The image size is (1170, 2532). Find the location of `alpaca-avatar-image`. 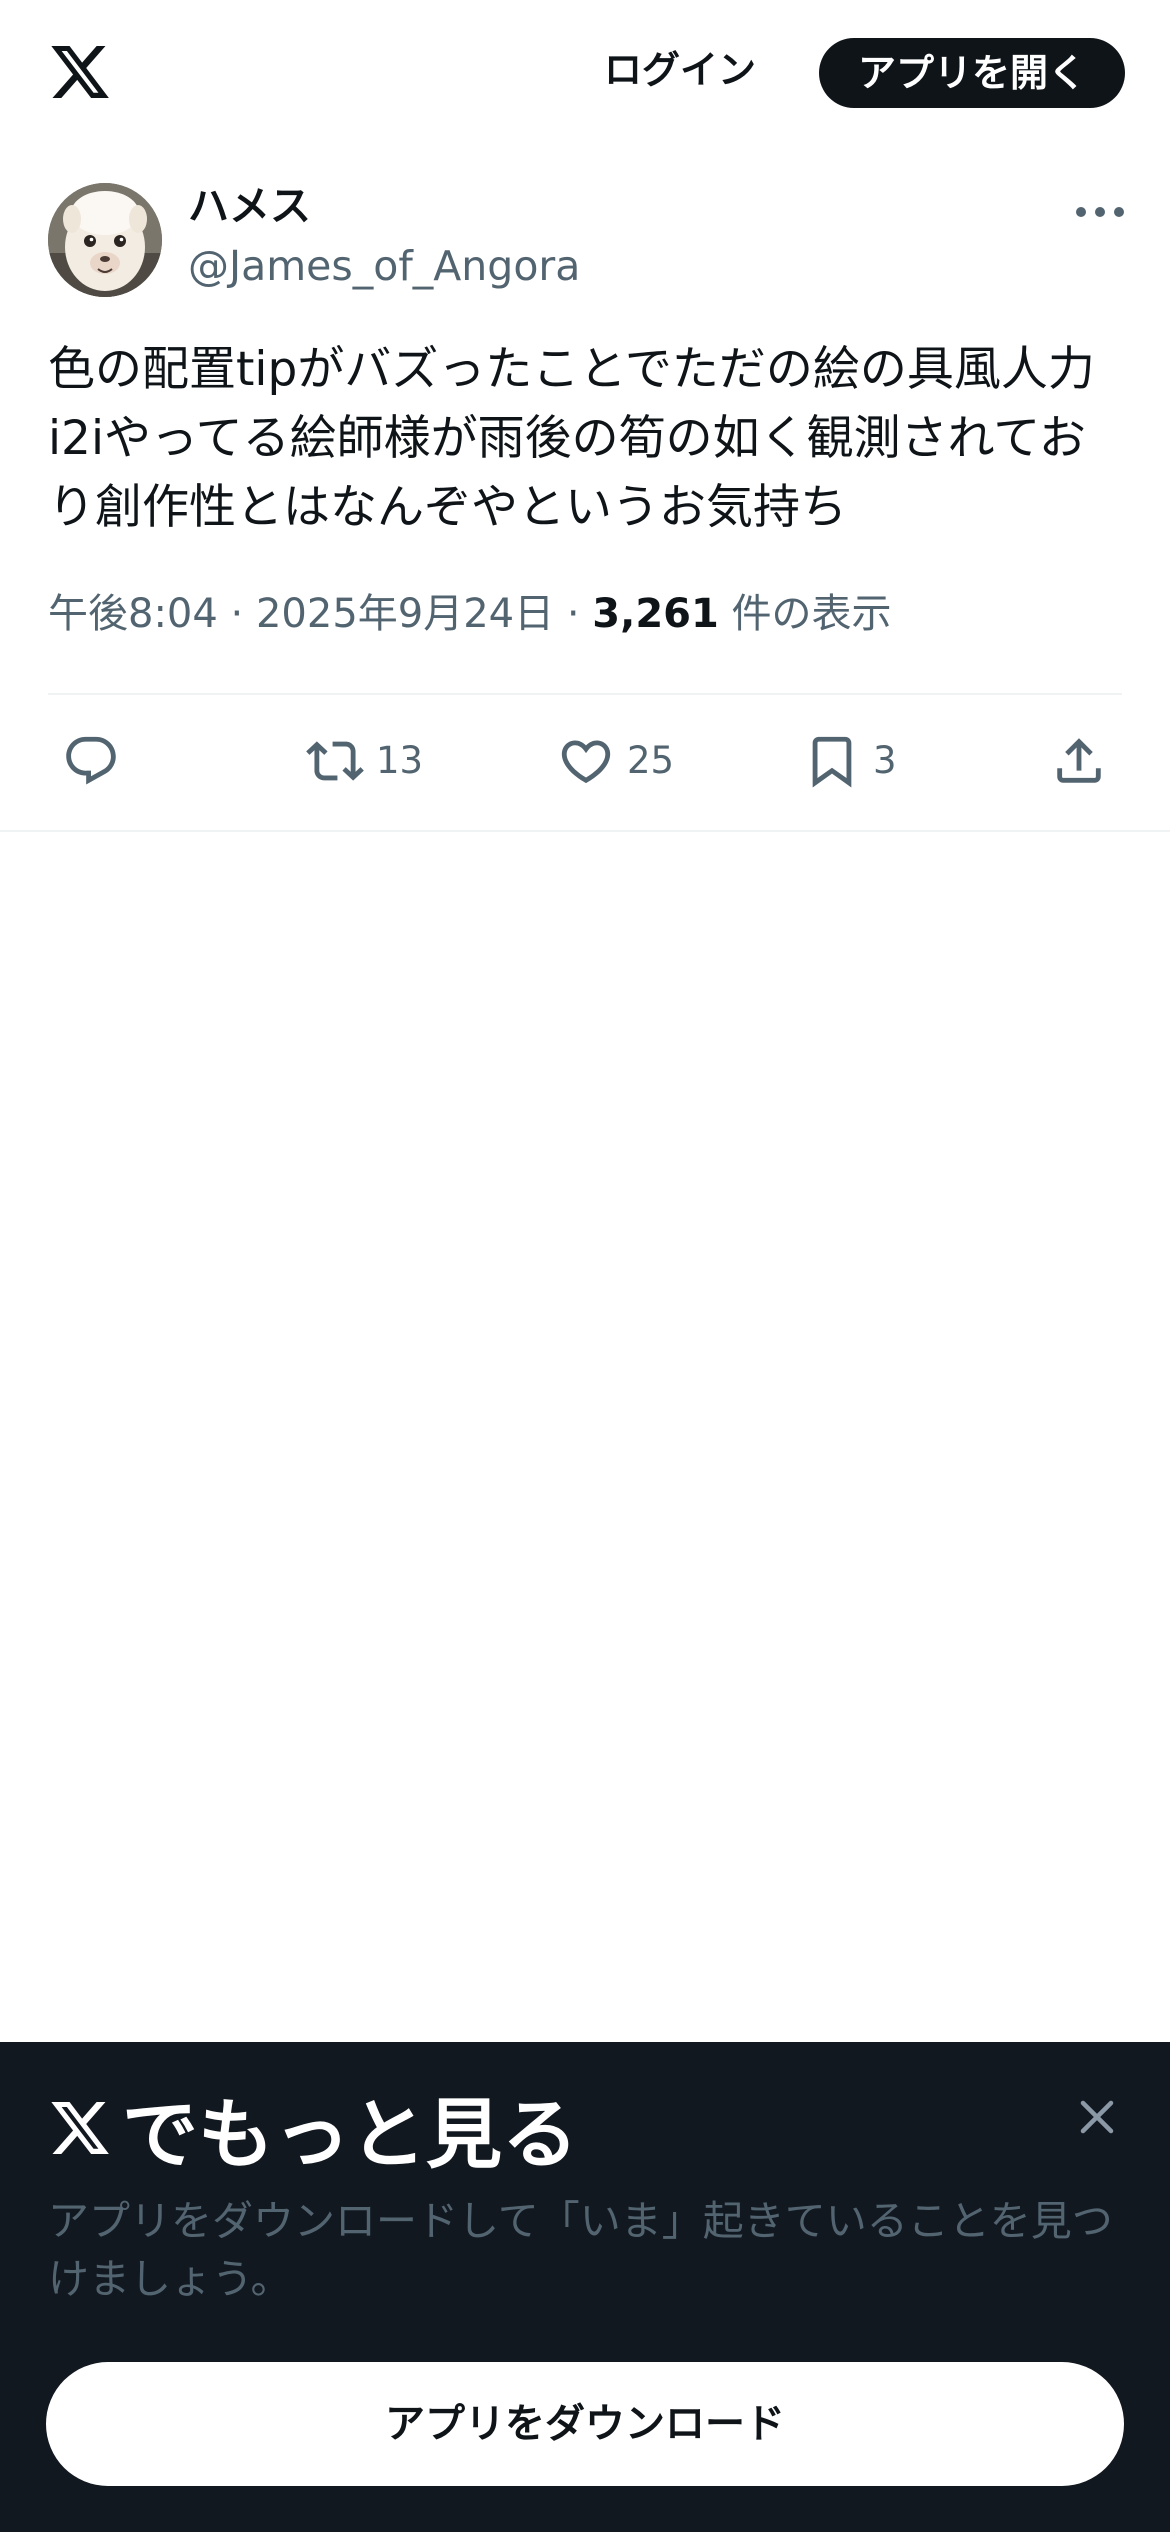

alpaca-avatar-image is located at coordinates (105, 240).